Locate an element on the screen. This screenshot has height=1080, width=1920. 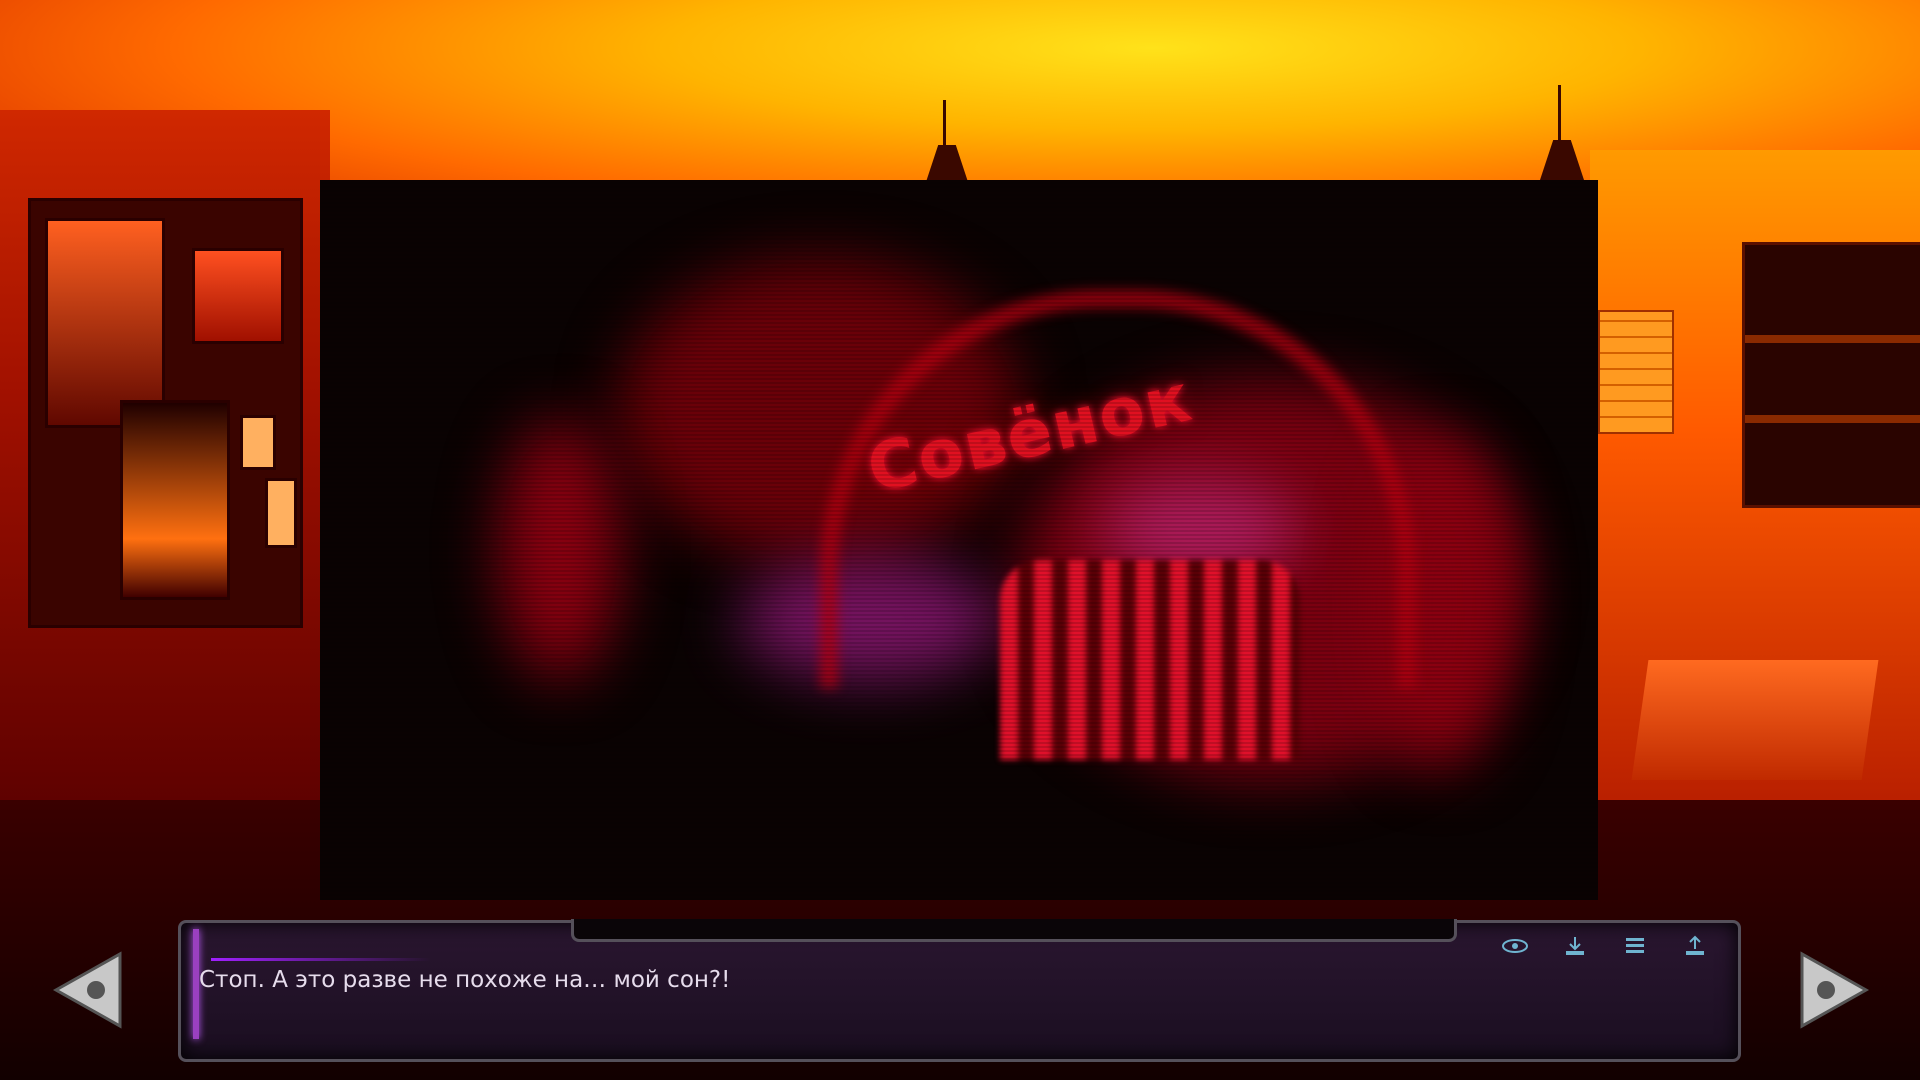
wall-calendar is located at coordinates (1636, 372).